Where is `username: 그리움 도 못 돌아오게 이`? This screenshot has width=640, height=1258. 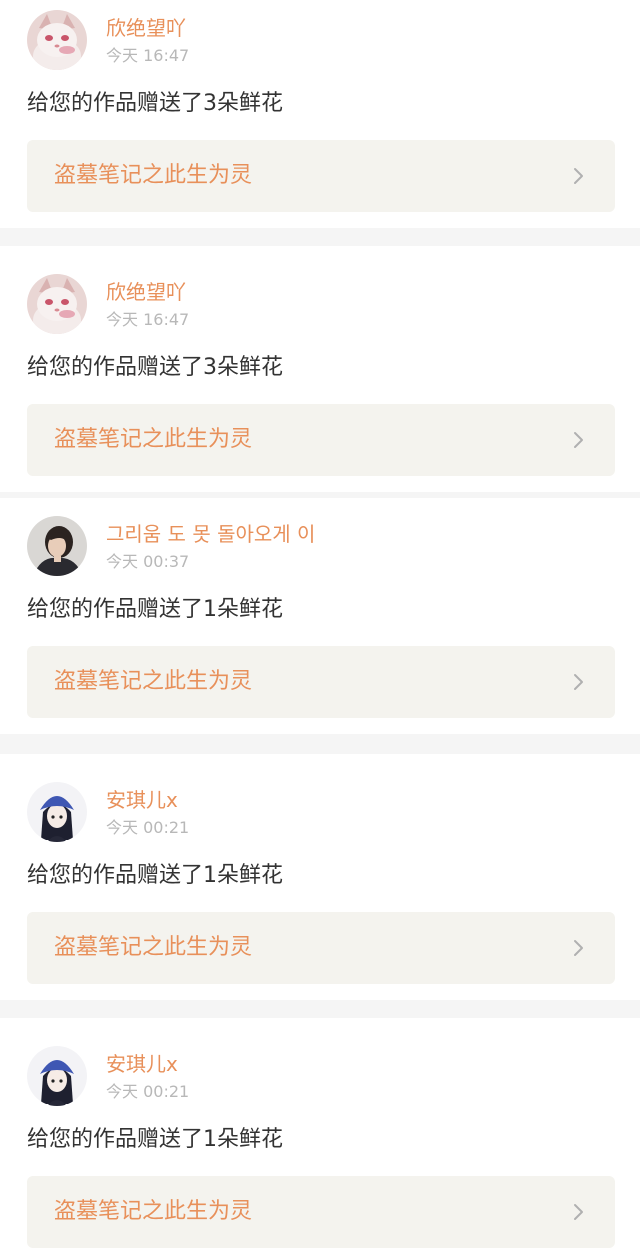 username: 그리움 도 못 돌아오게 이 is located at coordinates (210, 534).